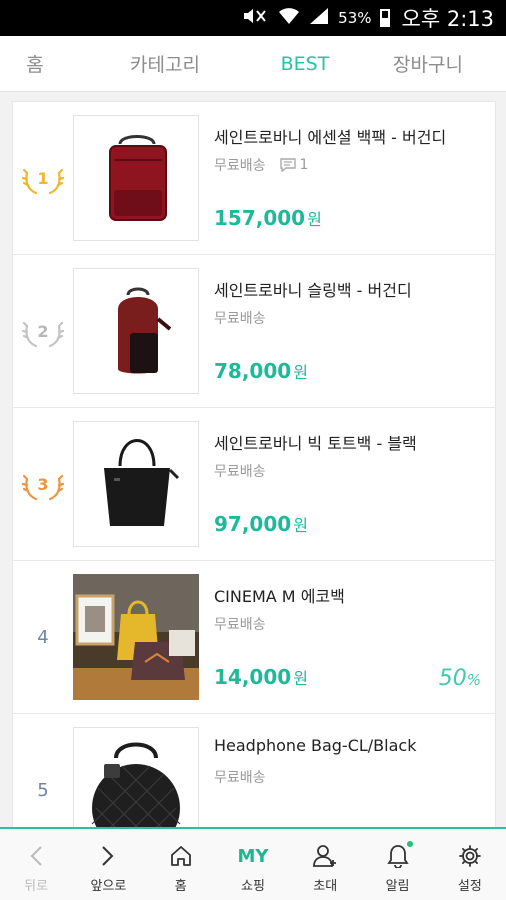  Describe the element at coordinates (397, 886) in the screenshot. I see `nav-label: 알림` at that location.